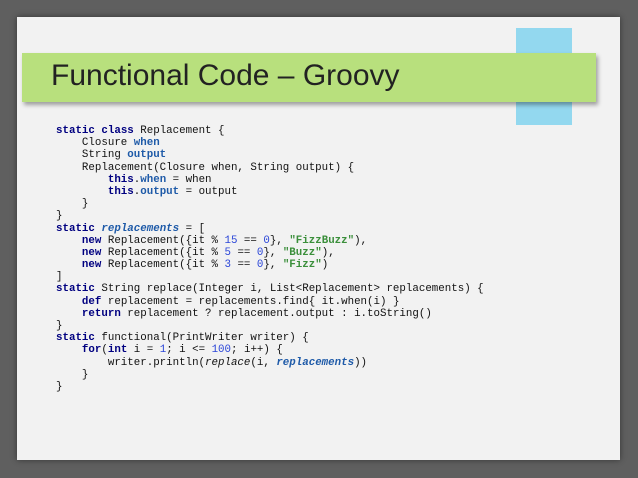 The height and width of the screenshot is (478, 638). Describe the element at coordinates (270, 192) in the screenshot. I see `code-line: this.output = output` at that location.